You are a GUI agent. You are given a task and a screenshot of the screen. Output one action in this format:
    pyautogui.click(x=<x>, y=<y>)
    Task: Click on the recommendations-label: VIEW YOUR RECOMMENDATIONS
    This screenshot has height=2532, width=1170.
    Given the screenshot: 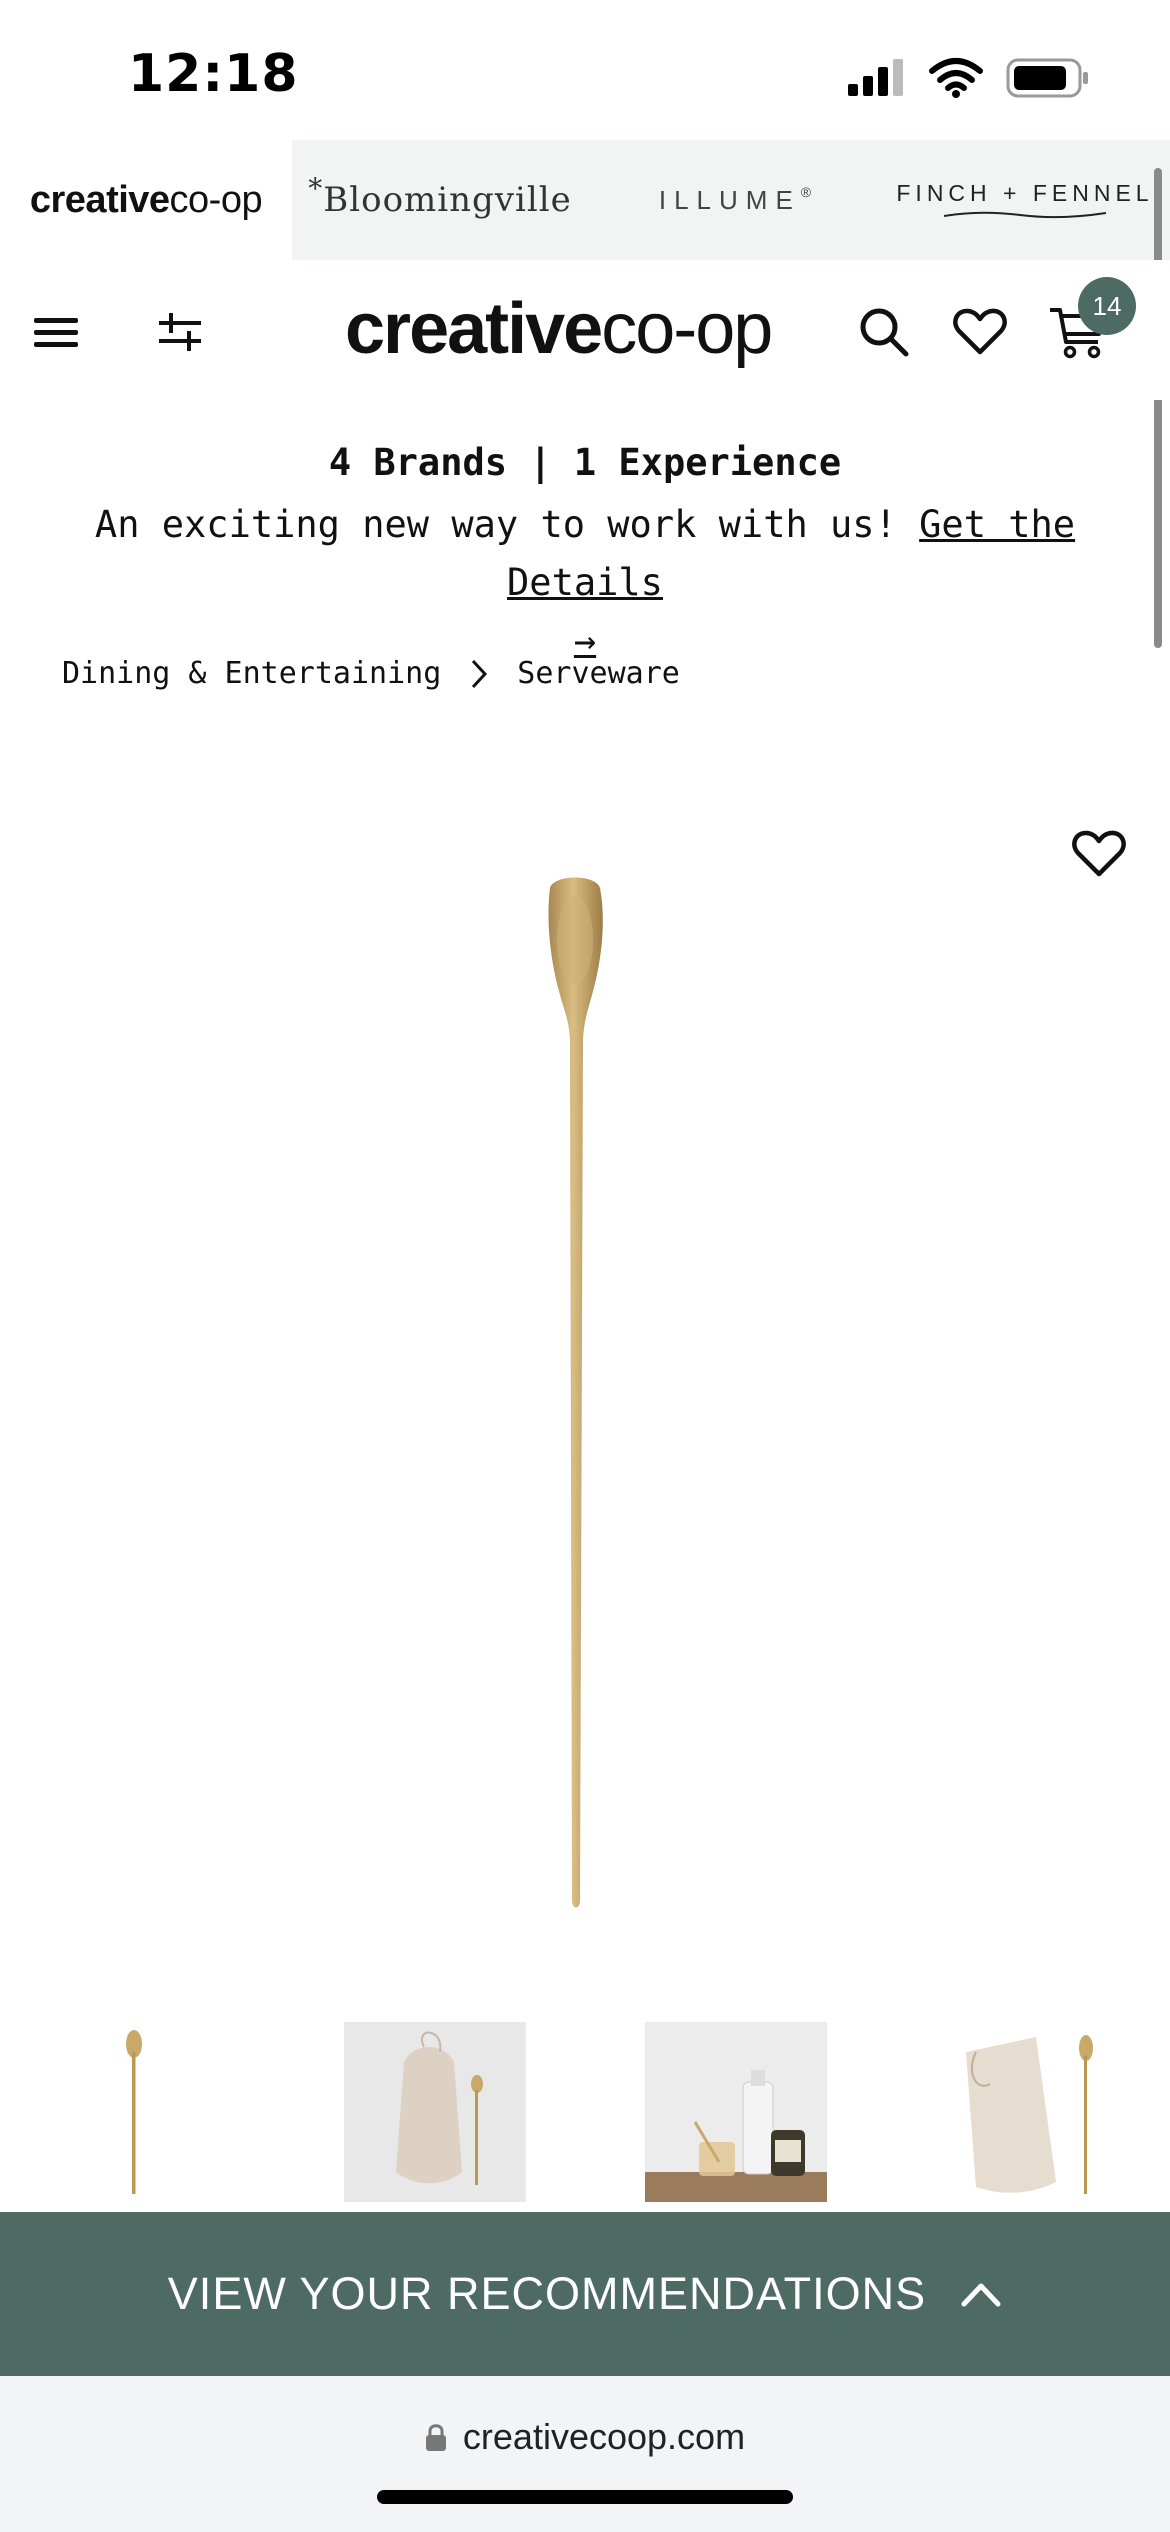 What is the action you would take?
    pyautogui.click(x=547, y=2293)
    